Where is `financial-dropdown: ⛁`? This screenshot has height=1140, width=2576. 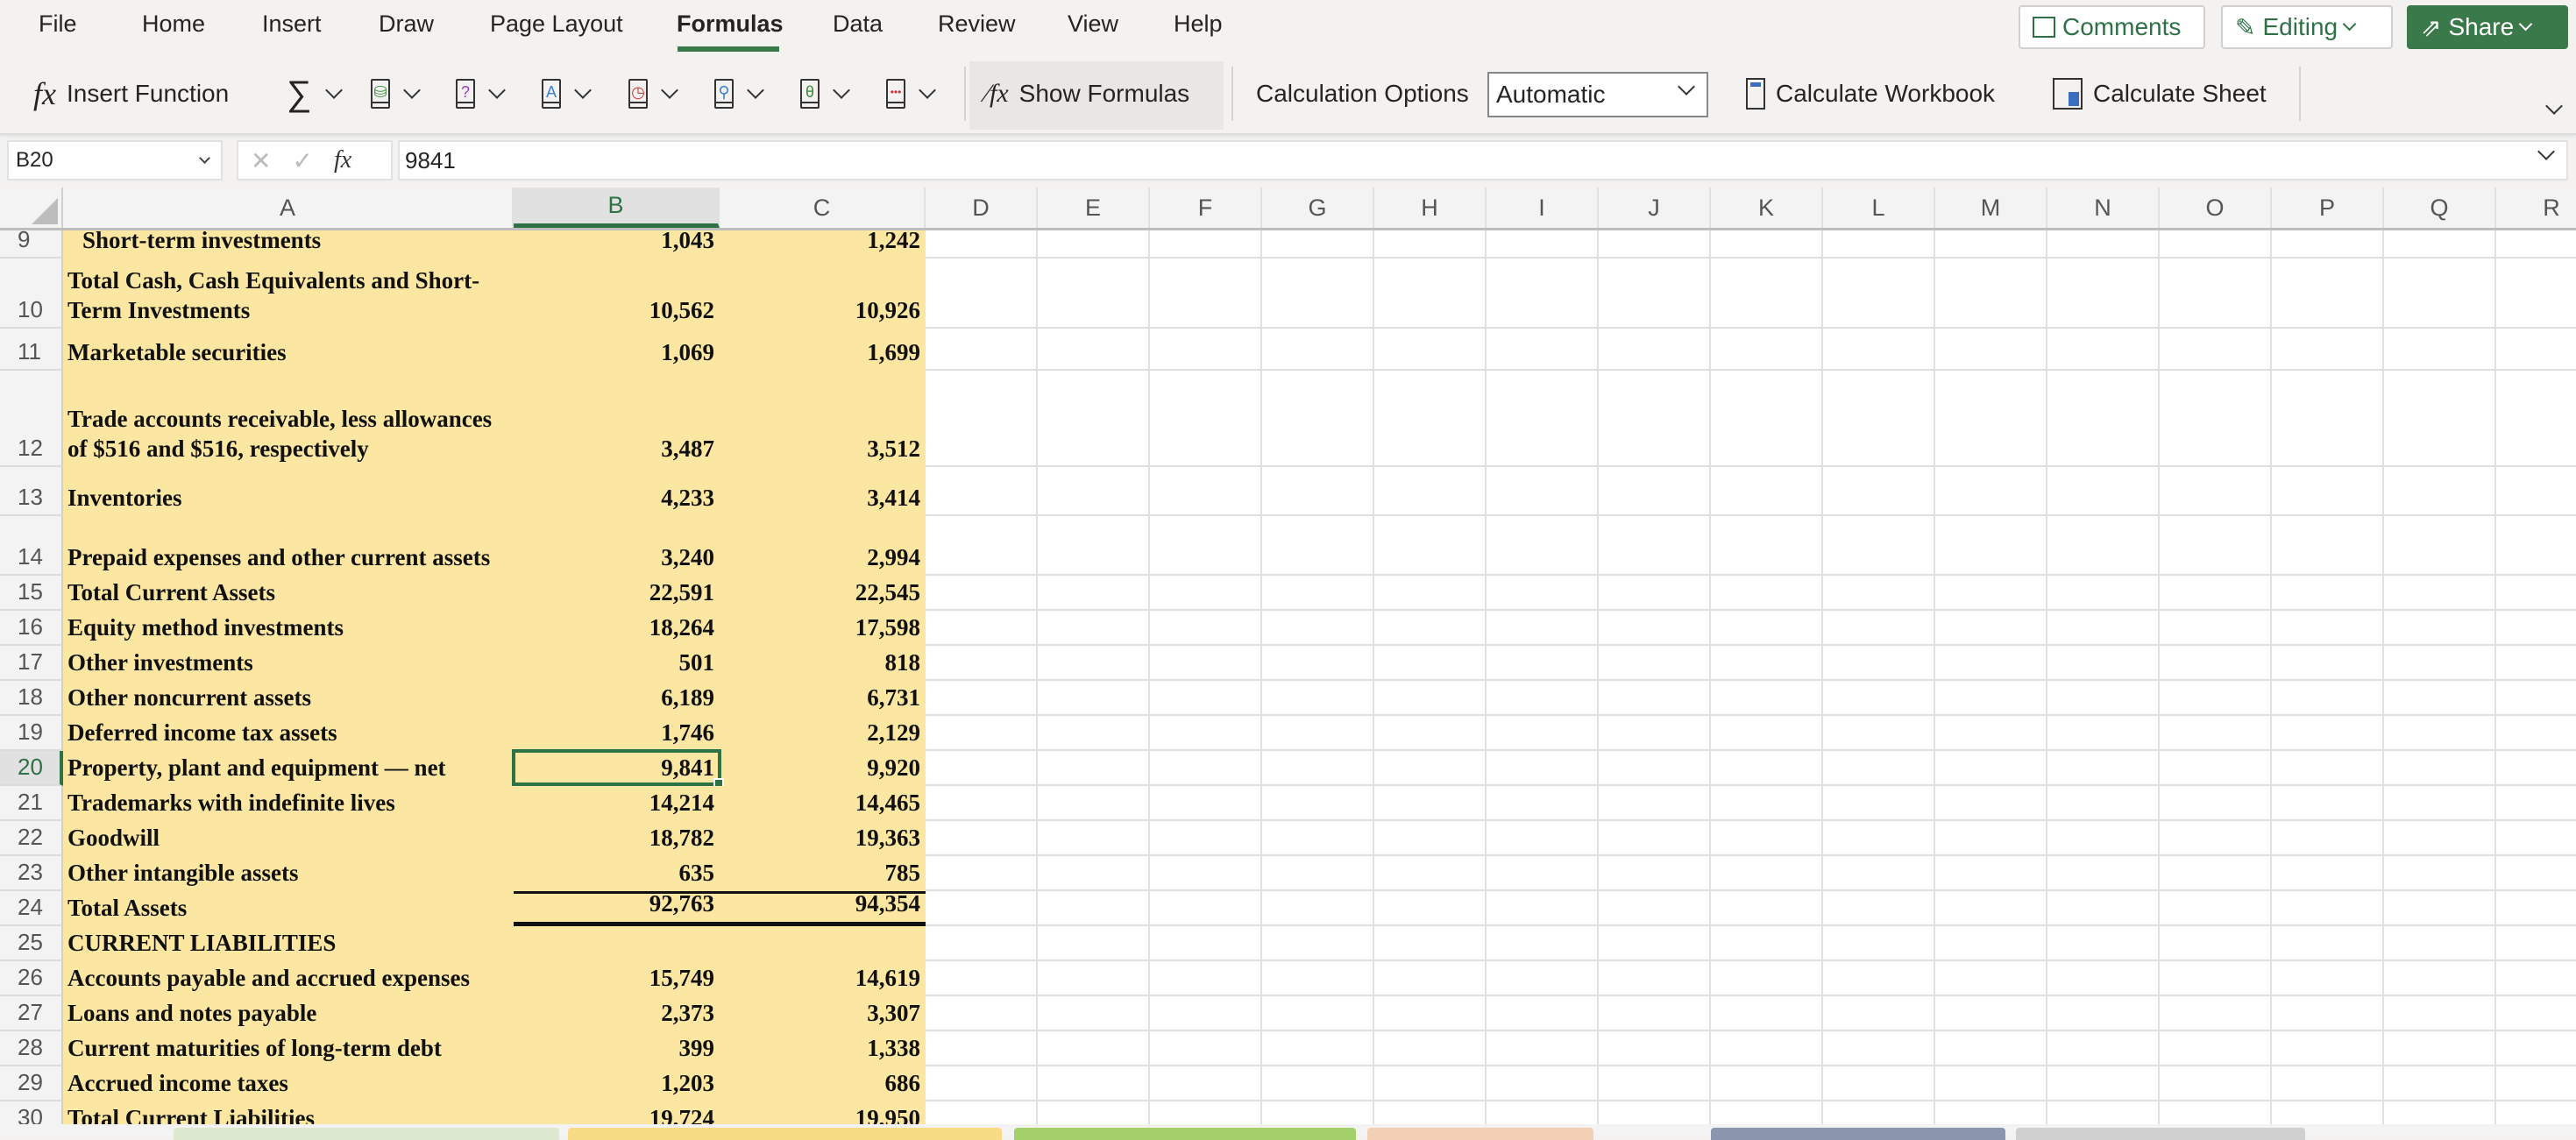 financial-dropdown: ⛁ is located at coordinates (396, 93).